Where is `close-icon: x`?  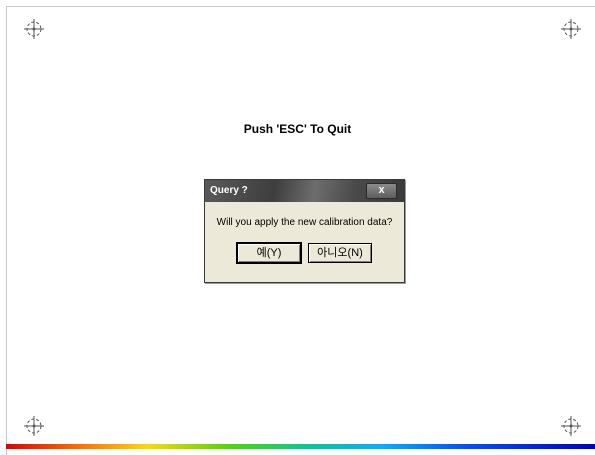 close-icon: x is located at coordinates (381, 190).